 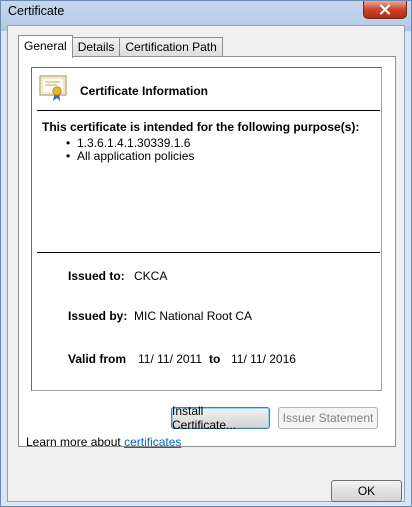 What do you see at coordinates (45, 46) in the screenshot?
I see `tab-general: General` at bounding box center [45, 46].